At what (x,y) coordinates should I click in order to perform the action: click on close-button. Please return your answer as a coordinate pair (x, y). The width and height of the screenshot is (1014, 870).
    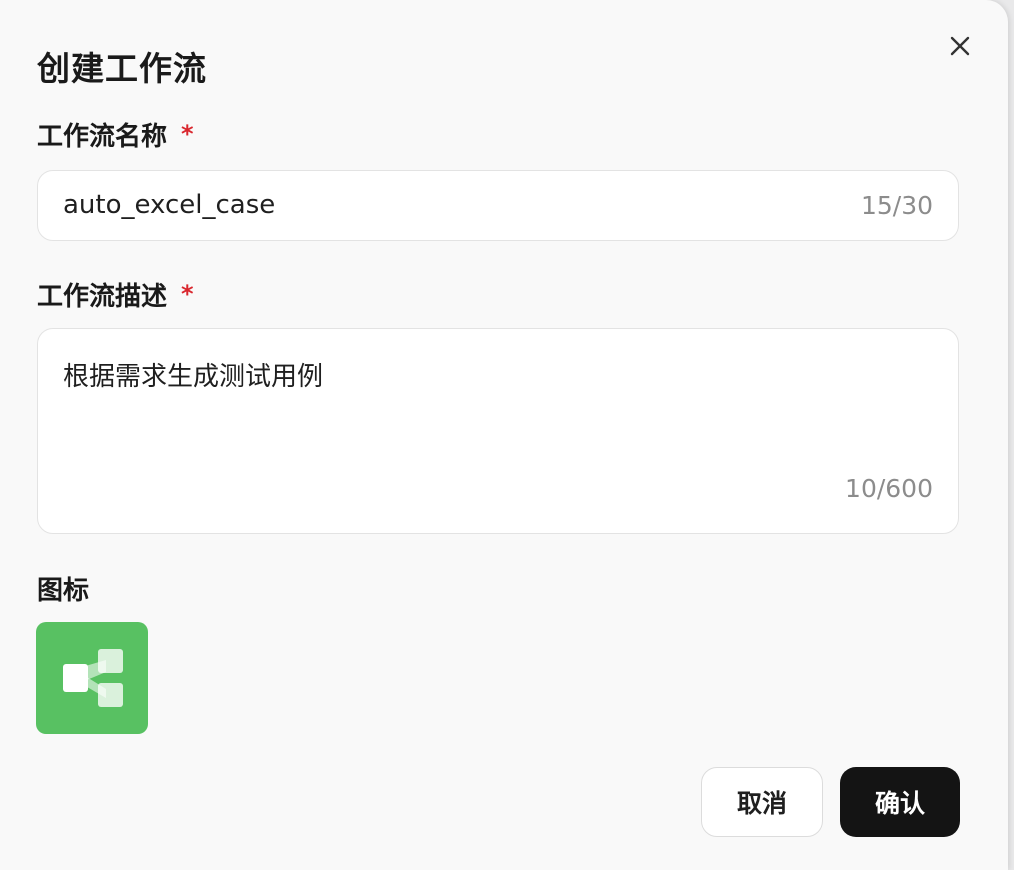
    Looking at the image, I should click on (960, 46).